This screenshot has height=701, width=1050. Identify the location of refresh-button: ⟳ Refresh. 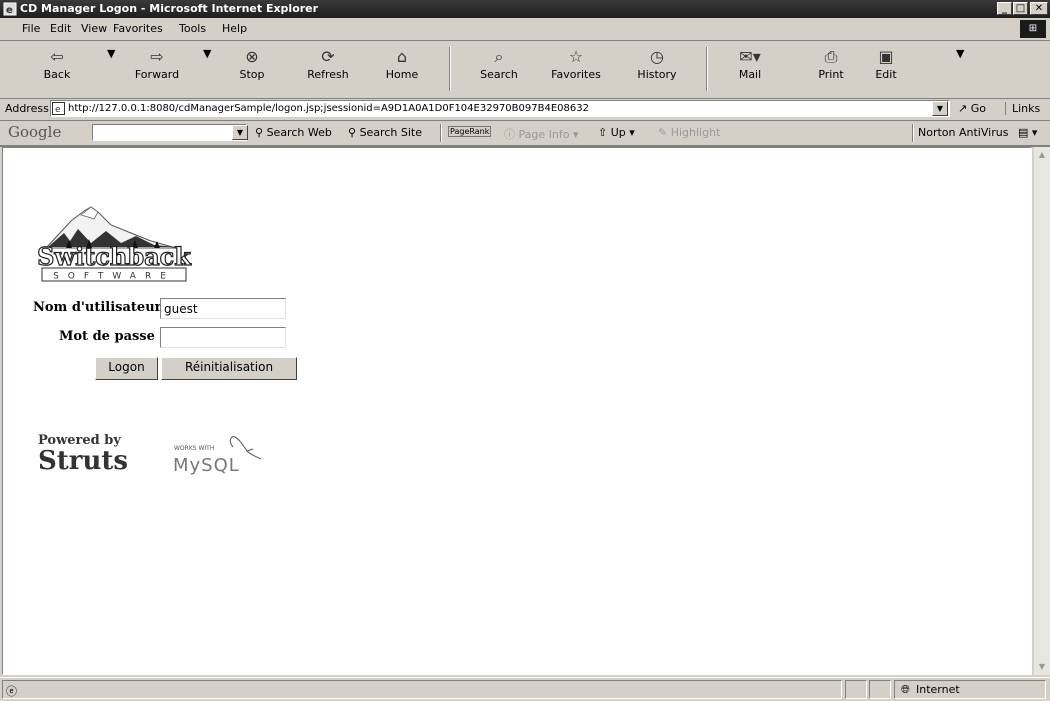
(328, 64).